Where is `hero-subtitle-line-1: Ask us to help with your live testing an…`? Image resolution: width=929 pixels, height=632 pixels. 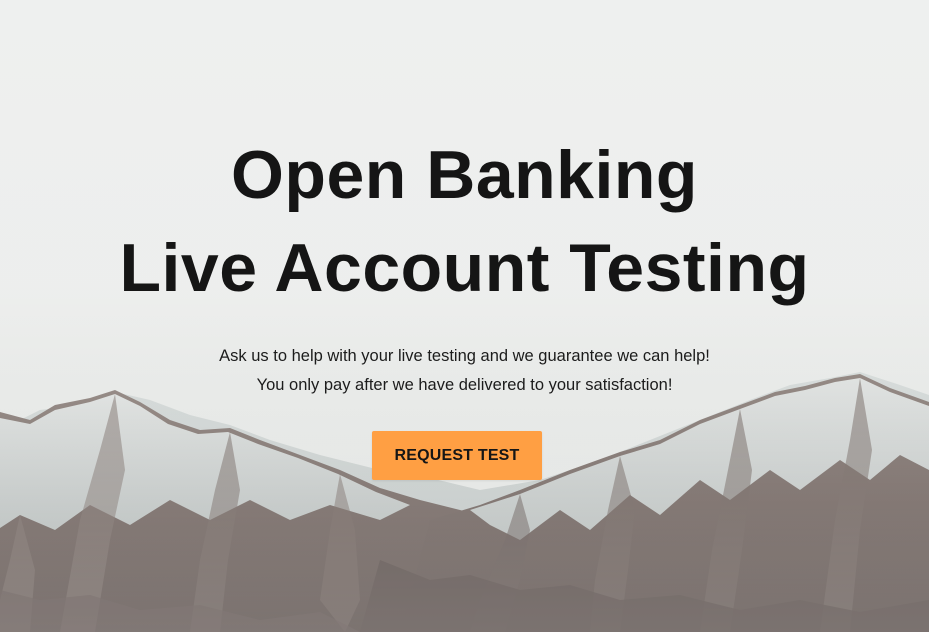 hero-subtitle-line-1: Ask us to help with your live testing an… is located at coordinates (464, 356).